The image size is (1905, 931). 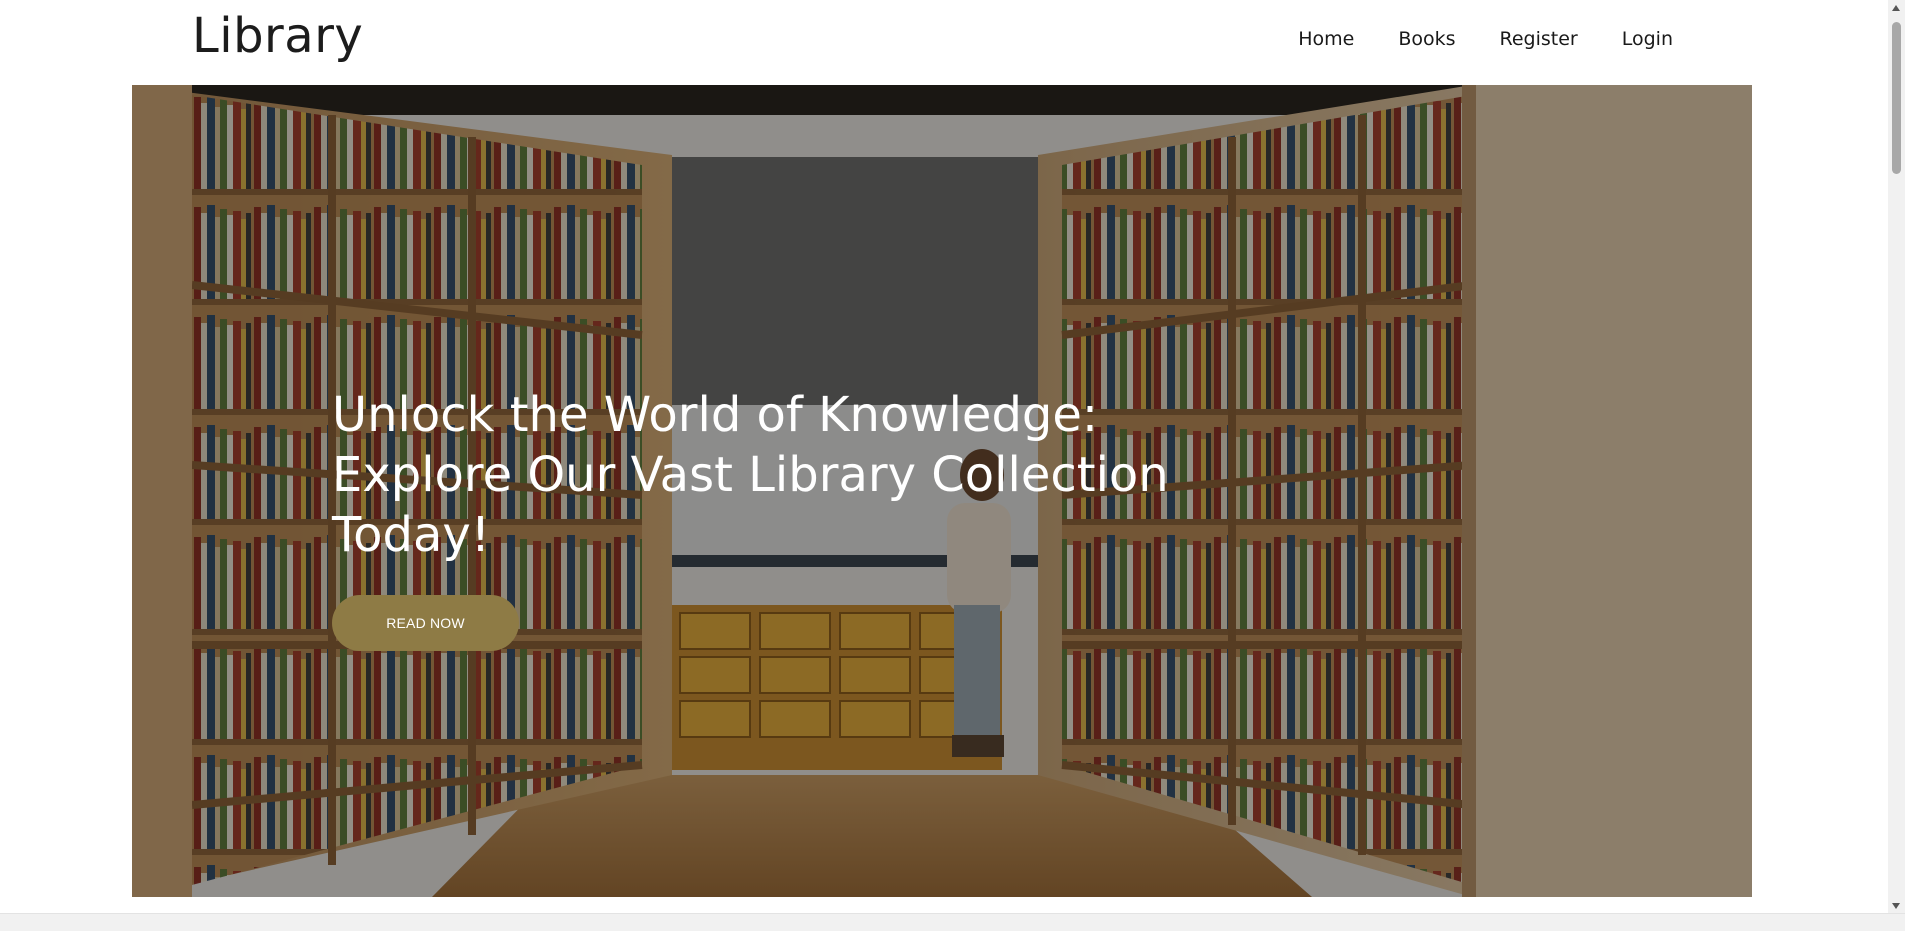 What do you see at coordinates (1896, 8) in the screenshot?
I see `scroll-up-arrow-icon` at bounding box center [1896, 8].